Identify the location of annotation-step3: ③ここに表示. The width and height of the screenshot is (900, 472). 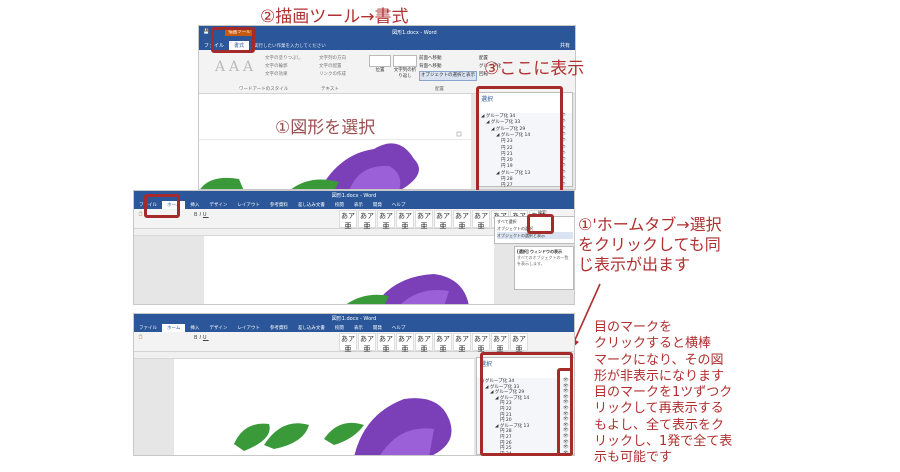
(534, 69).